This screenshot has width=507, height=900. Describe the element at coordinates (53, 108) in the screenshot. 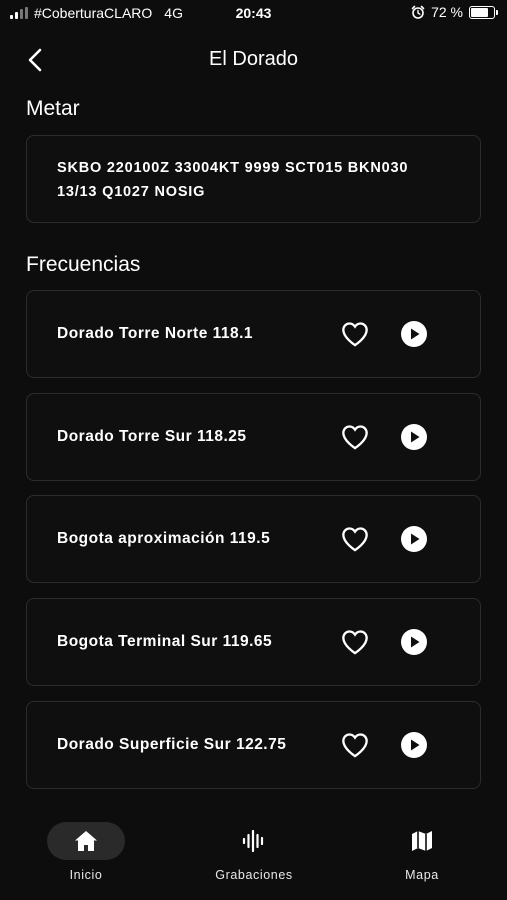

I see `metar-section-title: Metar` at that location.